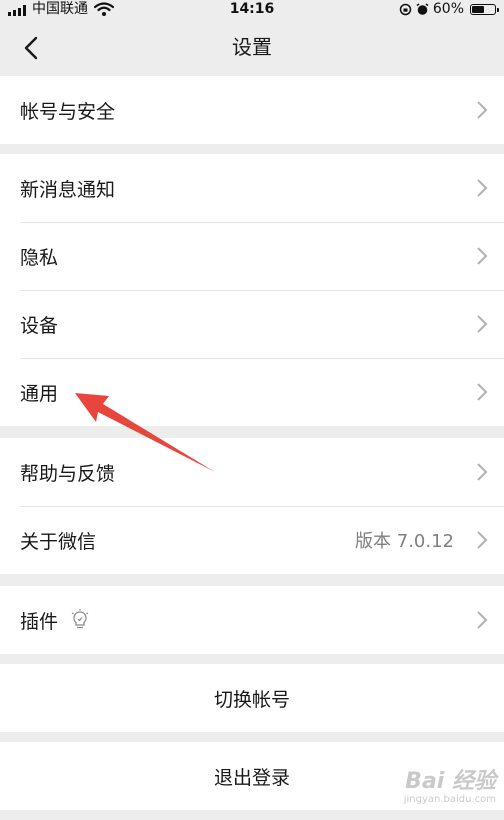  I want to click on settings-group-account: 帐号与安全, so click(252, 110).